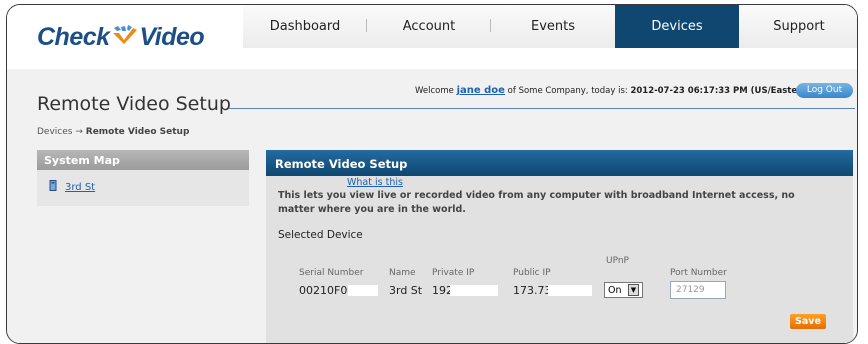 The height and width of the screenshot is (344, 868). What do you see at coordinates (143, 160) in the screenshot?
I see `system-map-title: System Map` at bounding box center [143, 160].